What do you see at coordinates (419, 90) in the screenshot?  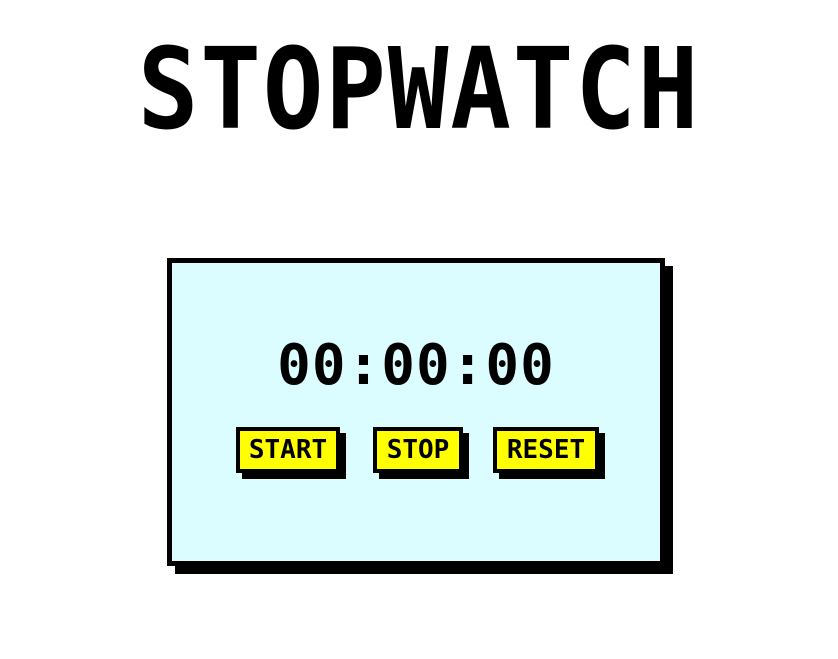 I see `page-title: STOPWATCH` at bounding box center [419, 90].